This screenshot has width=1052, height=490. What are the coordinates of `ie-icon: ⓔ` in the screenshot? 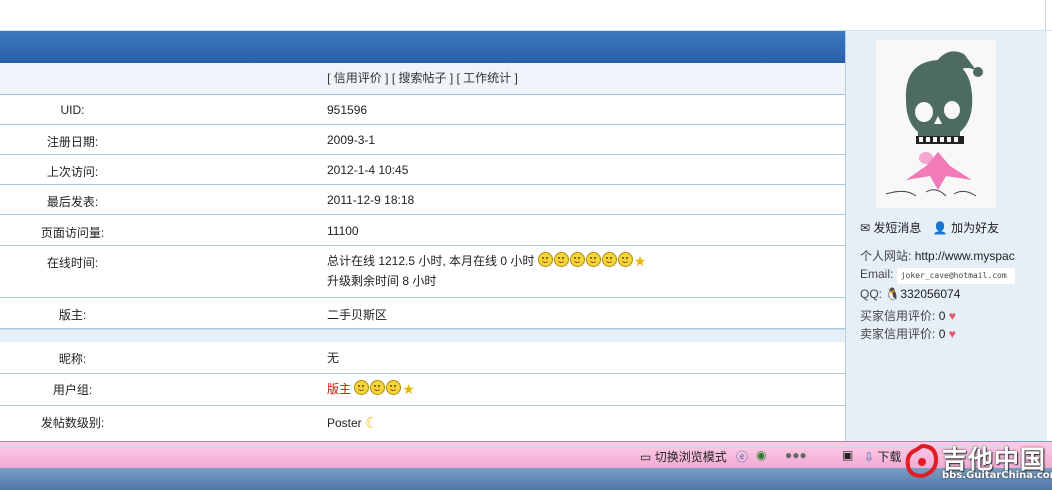 It's located at (742, 456).